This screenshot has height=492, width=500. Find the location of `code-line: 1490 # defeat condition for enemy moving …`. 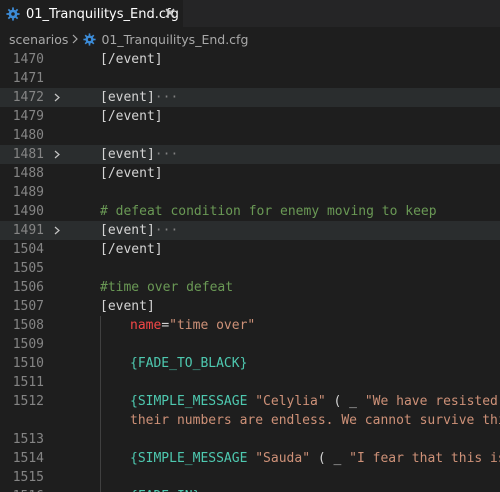

code-line: 1490 # defeat condition for enemy moving … is located at coordinates (250, 211).